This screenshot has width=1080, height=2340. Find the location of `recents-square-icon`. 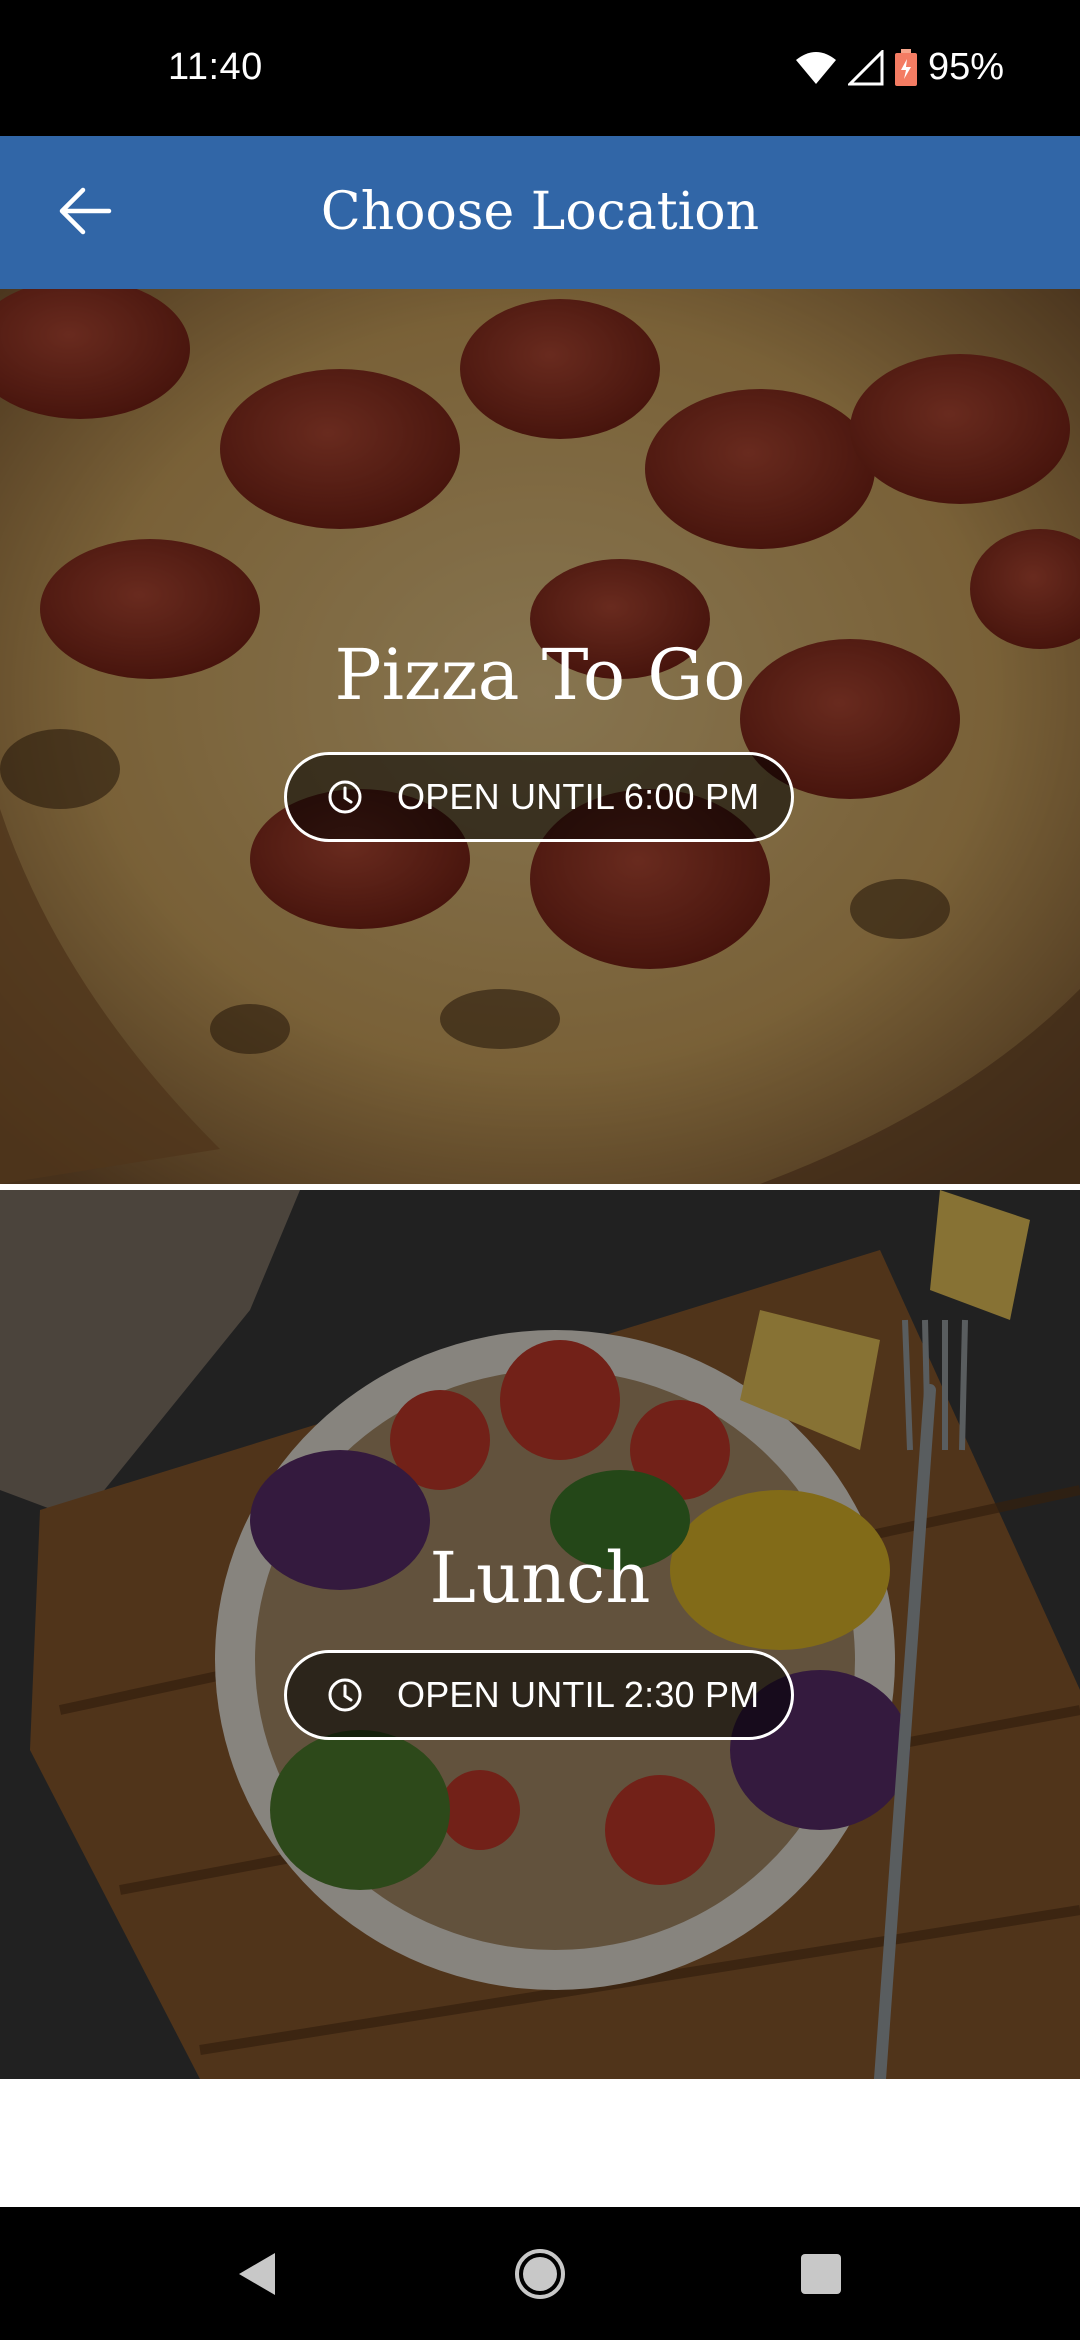

recents-square-icon is located at coordinates (821, 2276).